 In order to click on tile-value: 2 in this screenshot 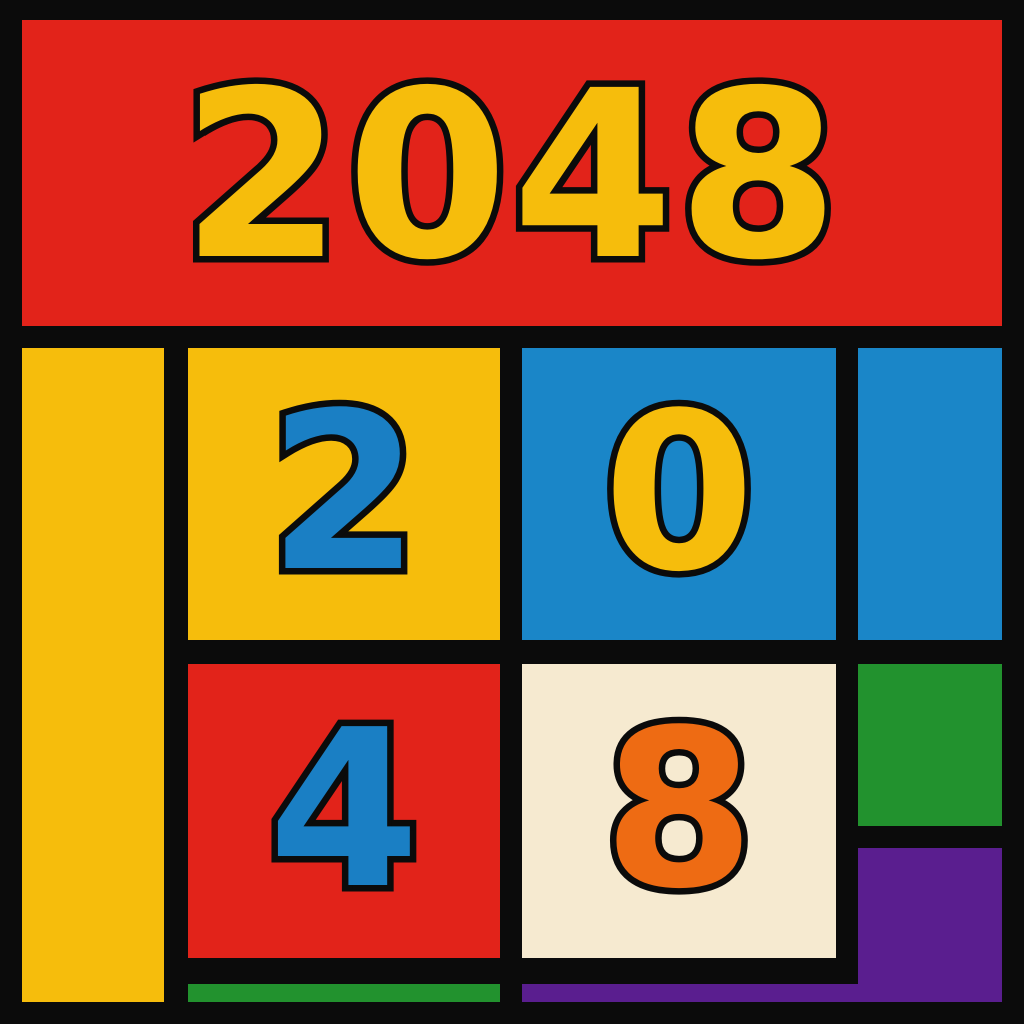, I will do `click(344, 493)`.